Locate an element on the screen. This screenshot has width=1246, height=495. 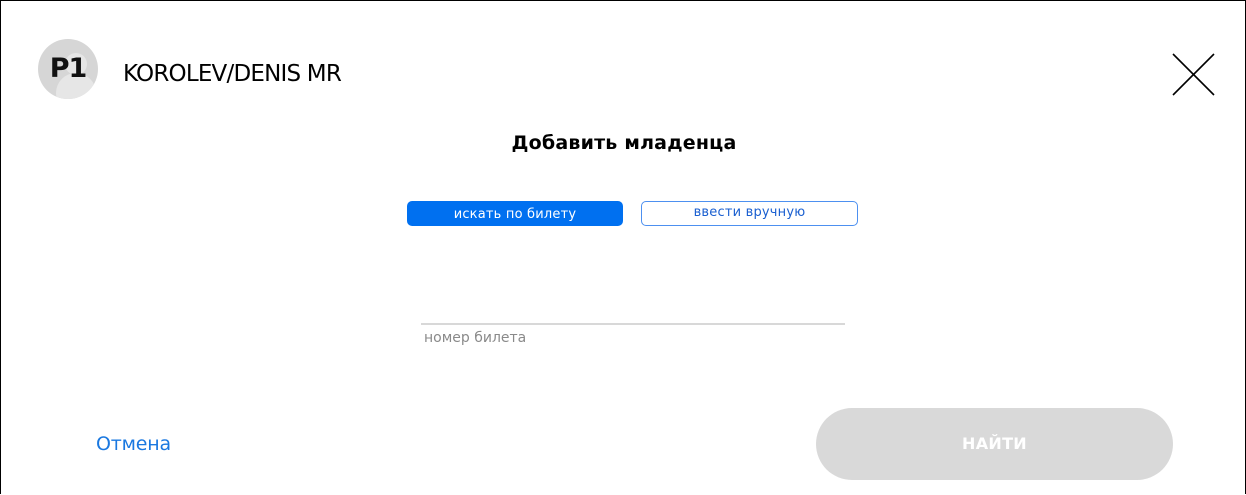
passenger-name: KOROLEV/DENIS MR is located at coordinates (232, 74).